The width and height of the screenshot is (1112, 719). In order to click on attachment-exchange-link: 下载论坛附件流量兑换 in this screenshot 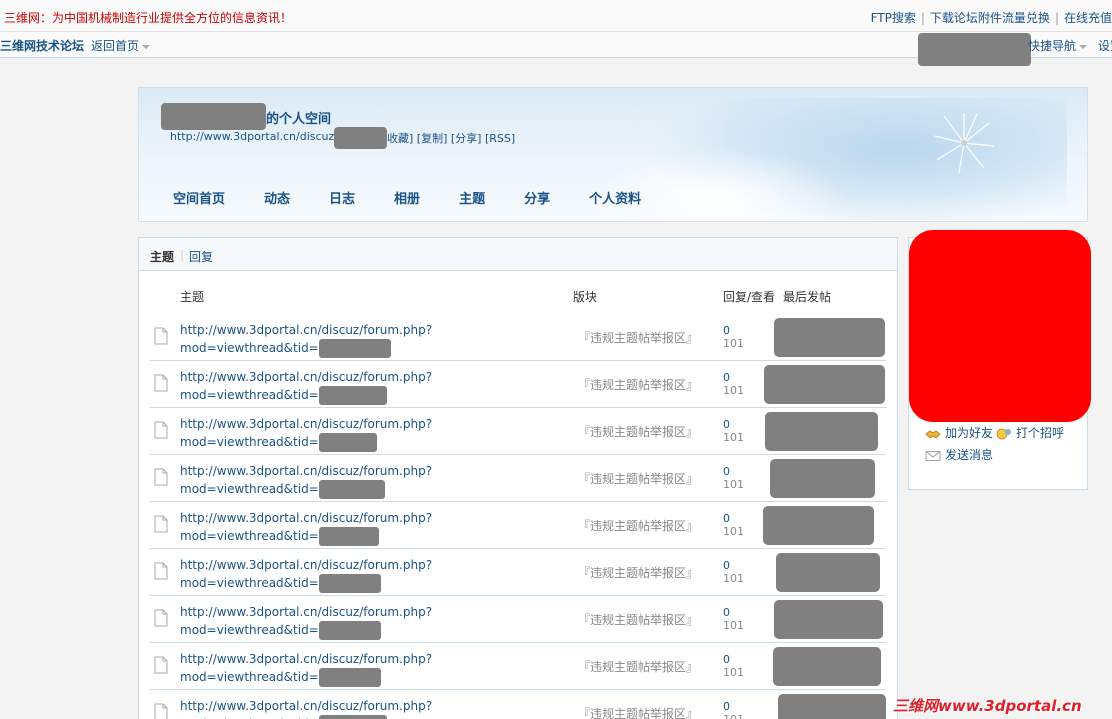, I will do `click(990, 18)`.